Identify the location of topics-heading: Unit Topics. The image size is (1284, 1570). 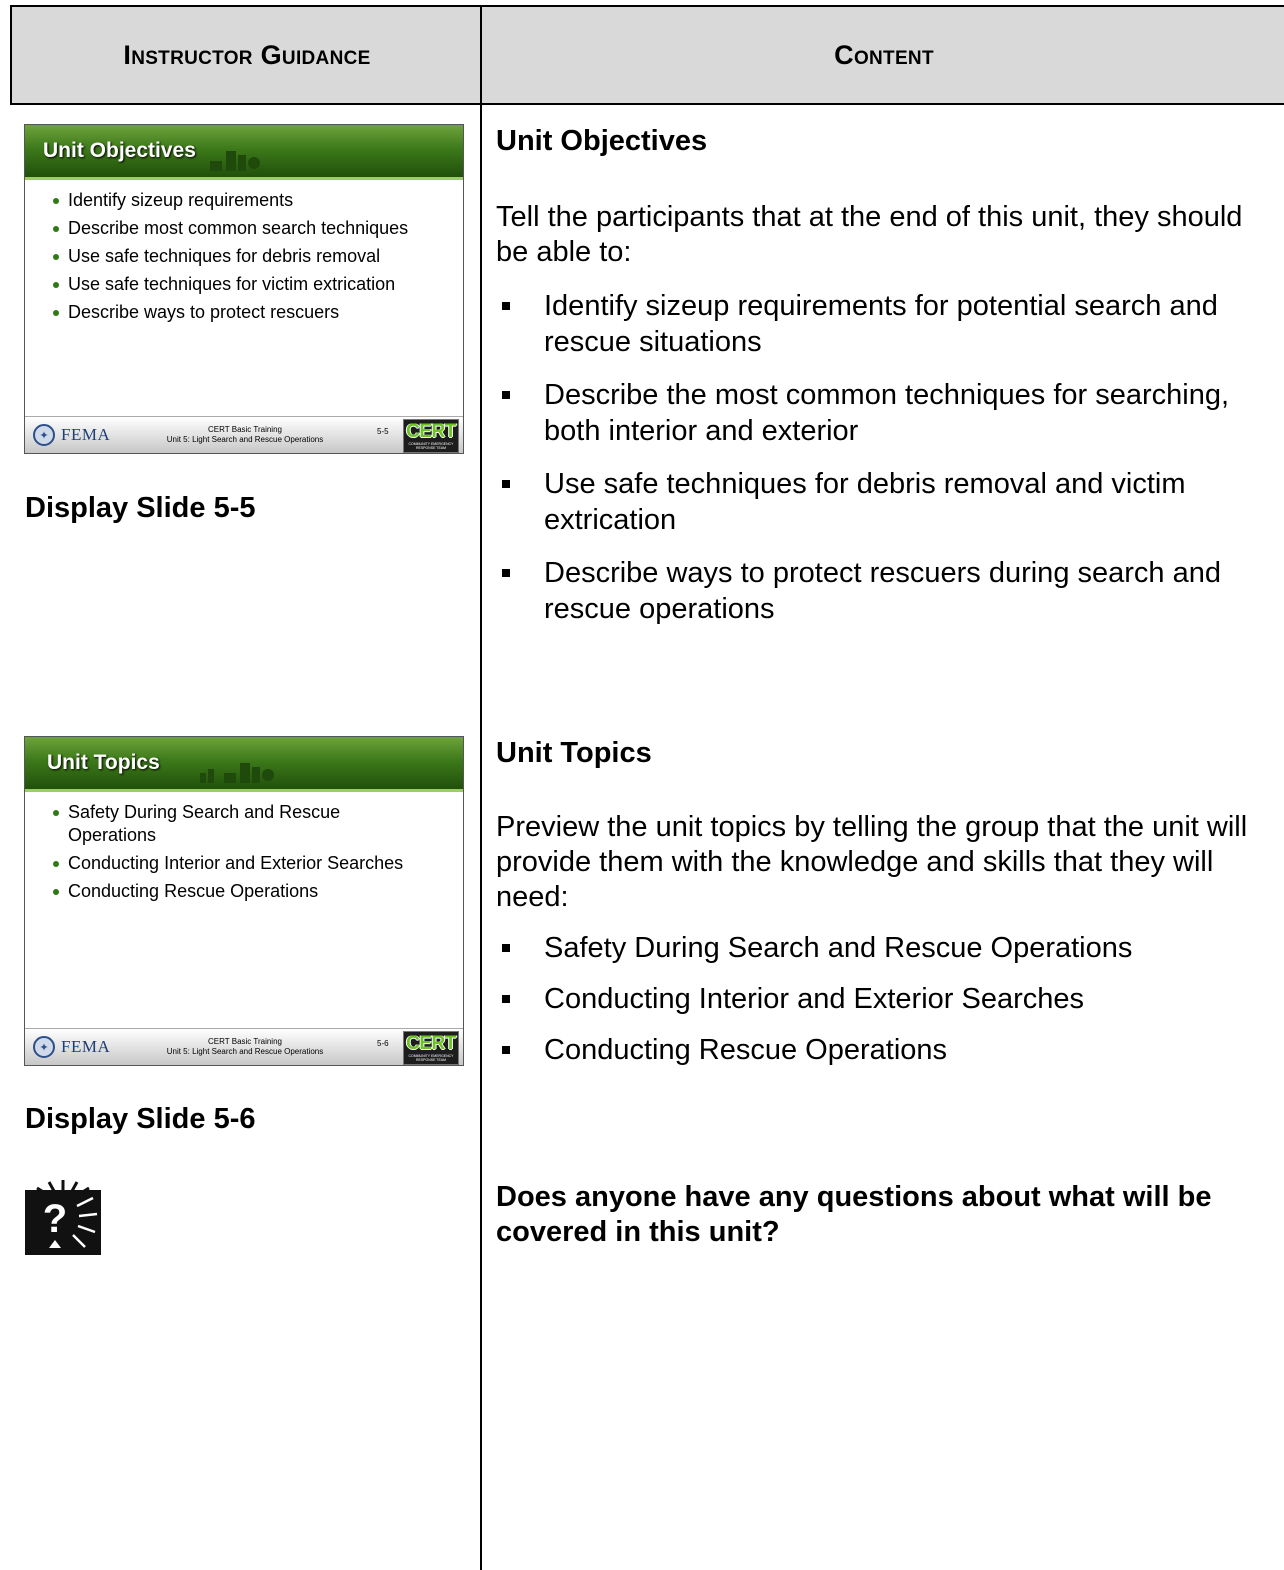
(574, 753).